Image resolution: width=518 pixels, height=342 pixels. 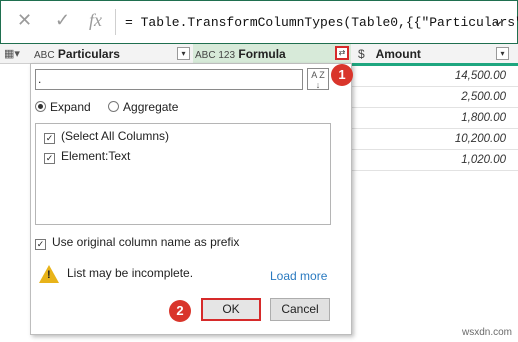 What do you see at coordinates (215, 55) in the screenshot?
I see `any-type-icon: ABC 123` at bounding box center [215, 55].